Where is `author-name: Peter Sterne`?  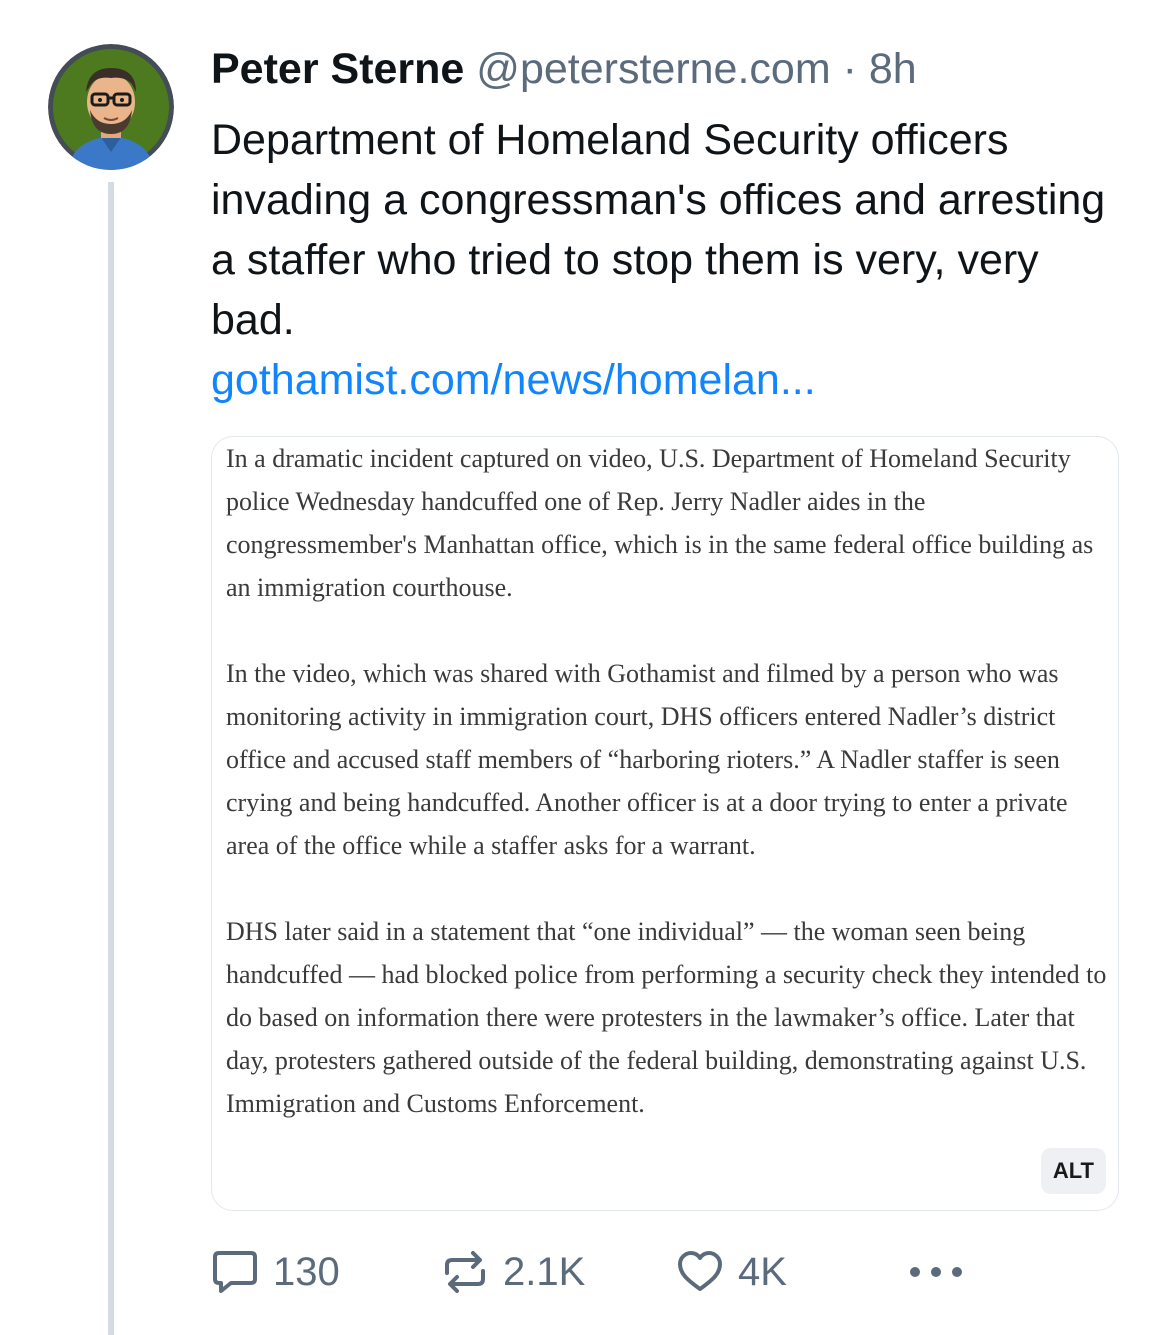 author-name: Peter Sterne is located at coordinates (337, 69).